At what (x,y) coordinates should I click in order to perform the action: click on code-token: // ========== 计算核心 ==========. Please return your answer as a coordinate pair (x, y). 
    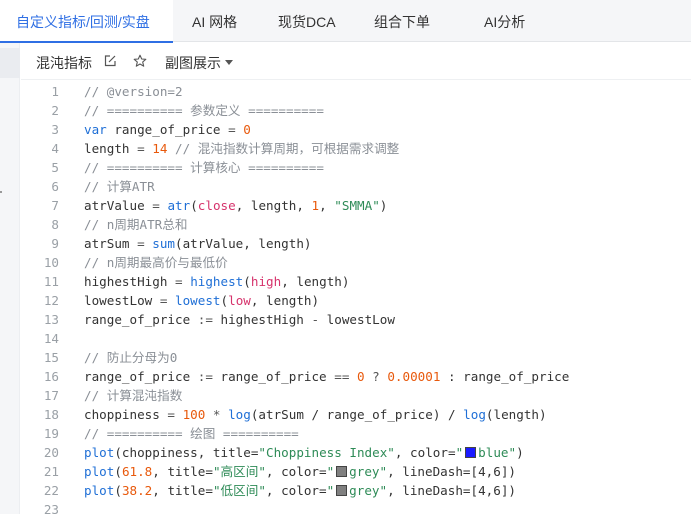
    Looking at the image, I should click on (204, 167).